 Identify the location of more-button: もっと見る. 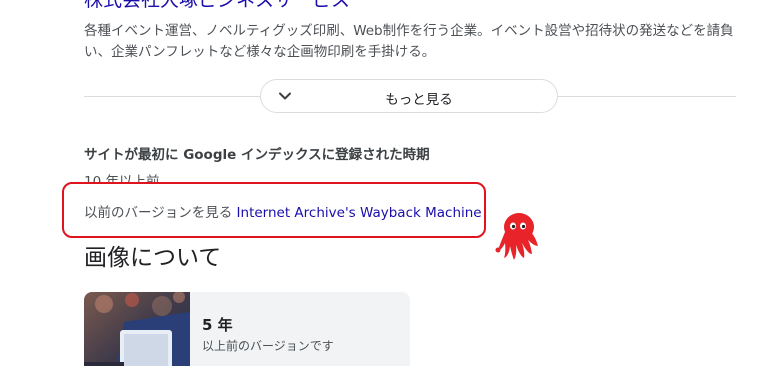
(409, 96).